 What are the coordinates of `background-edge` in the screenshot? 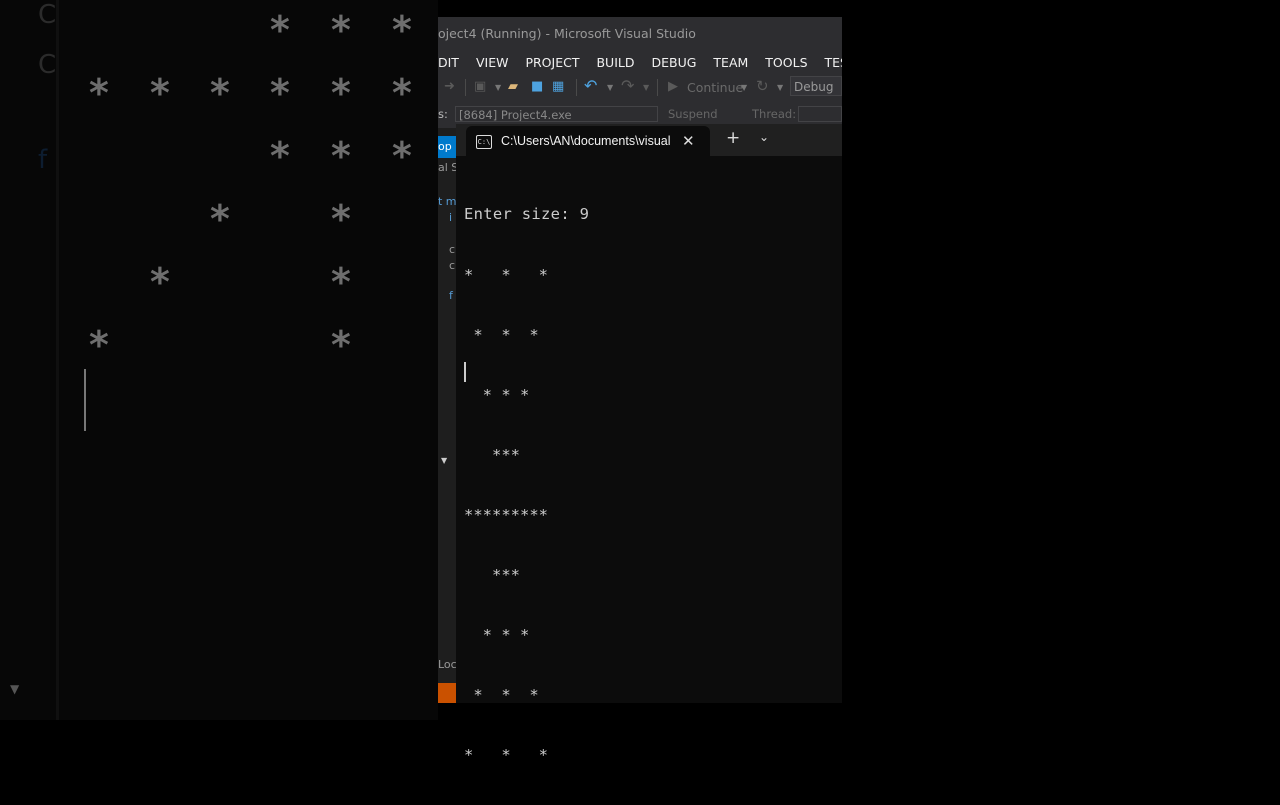 It's located at (57, 360).